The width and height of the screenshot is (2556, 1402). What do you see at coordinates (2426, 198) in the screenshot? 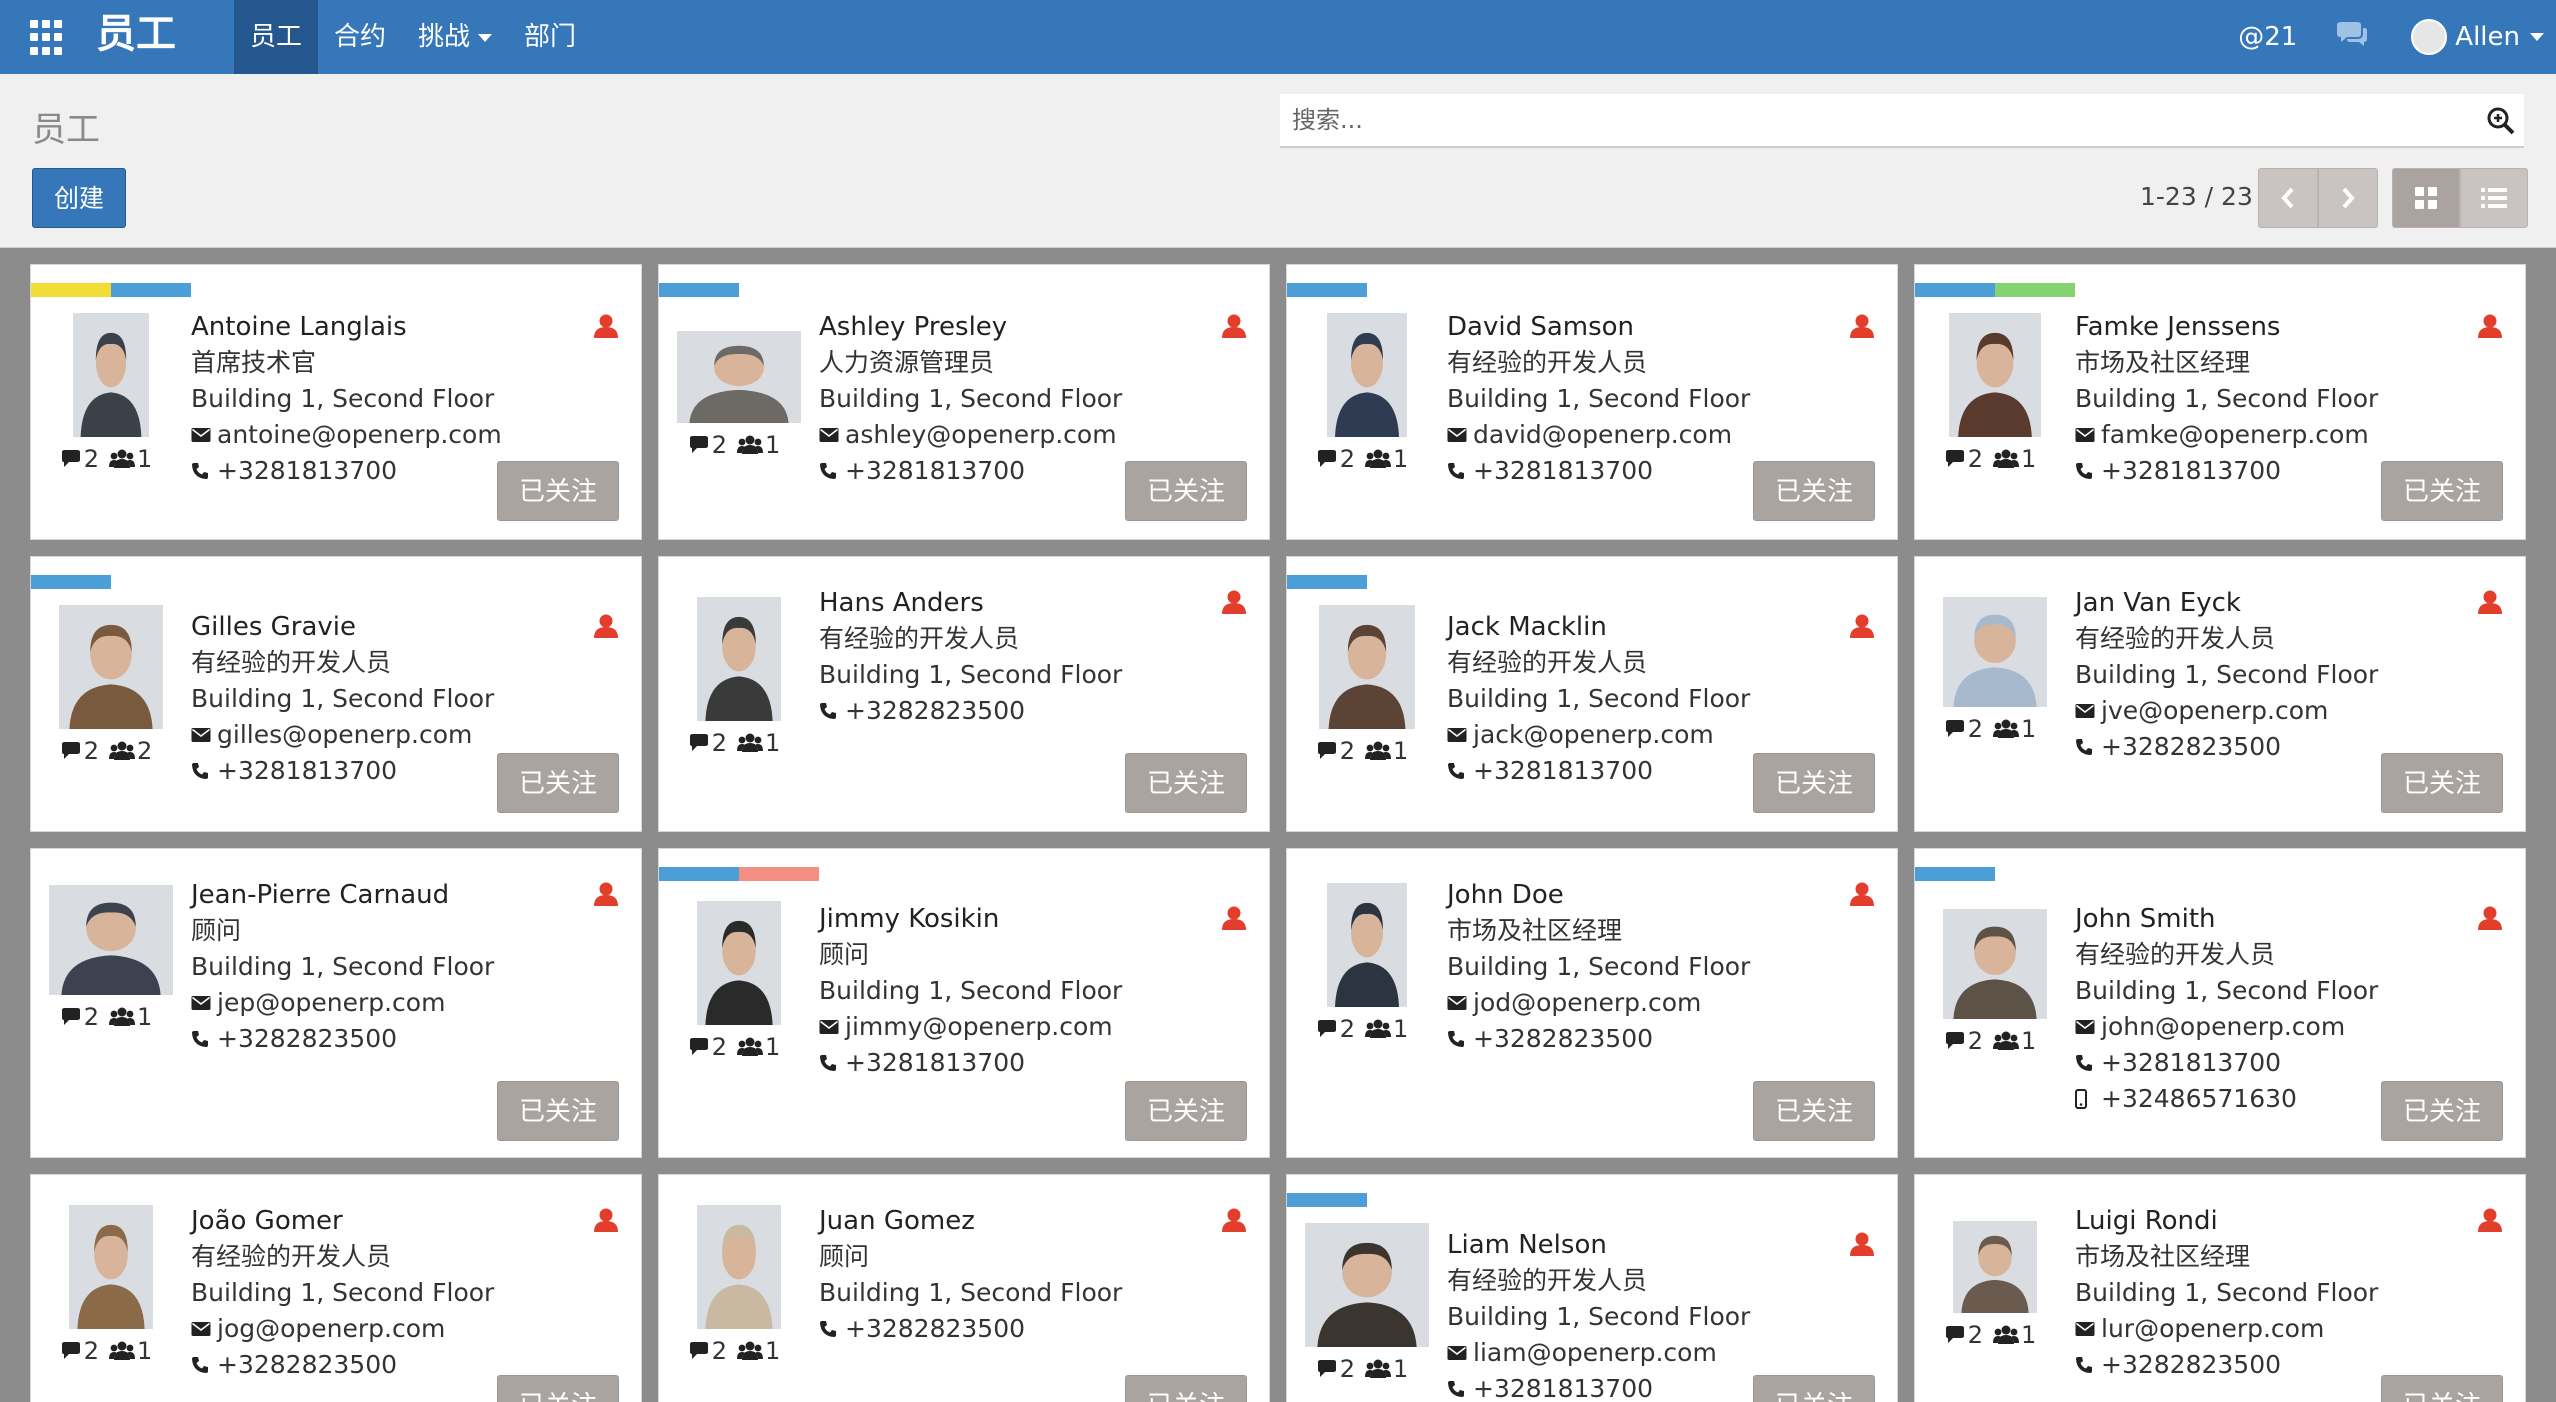
I see `kanban-view-button` at bounding box center [2426, 198].